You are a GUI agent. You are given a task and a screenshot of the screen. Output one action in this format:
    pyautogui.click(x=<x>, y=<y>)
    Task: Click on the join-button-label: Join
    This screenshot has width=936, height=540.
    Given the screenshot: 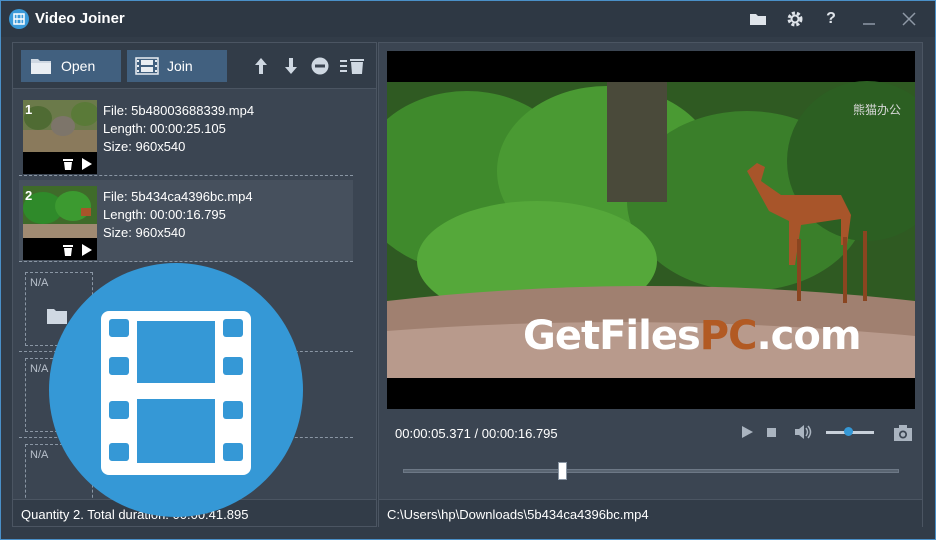 What is the action you would take?
    pyautogui.click(x=180, y=66)
    